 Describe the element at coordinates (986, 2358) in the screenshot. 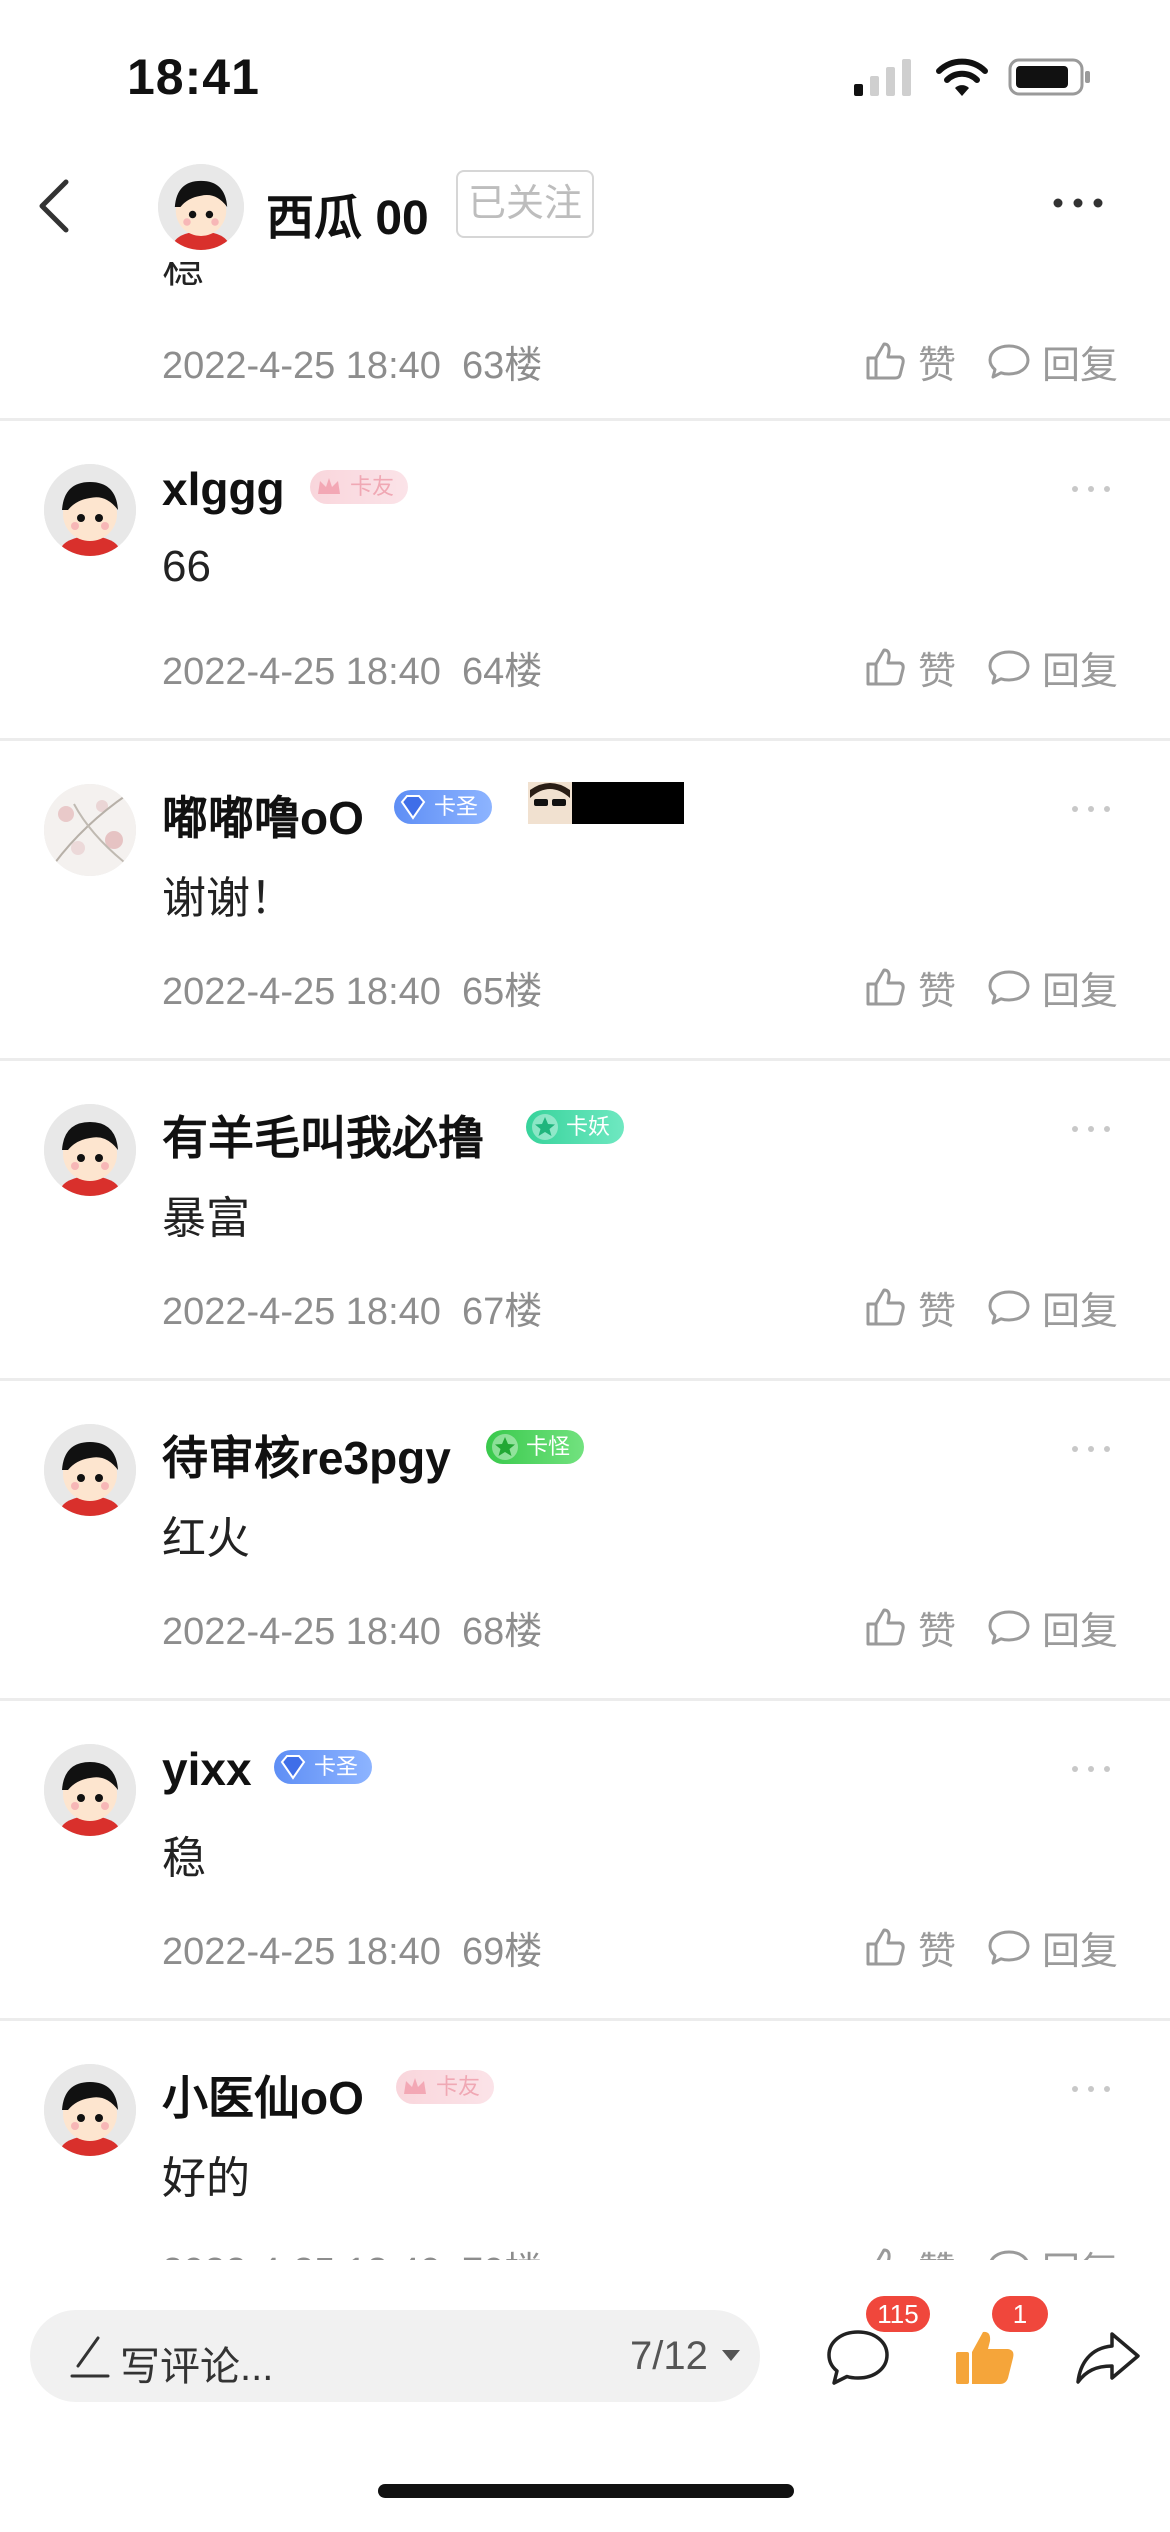

I see `thumb-up-icon` at that location.